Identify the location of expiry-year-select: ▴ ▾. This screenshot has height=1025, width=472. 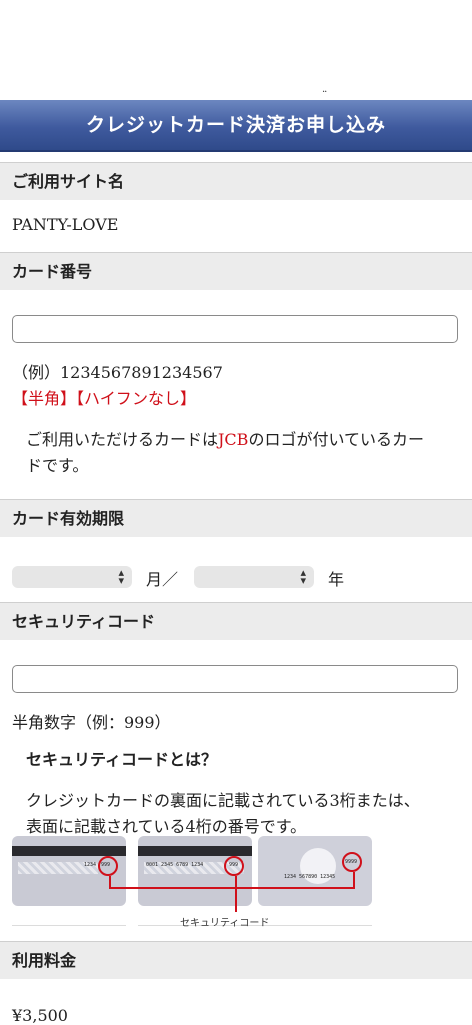
(254, 577).